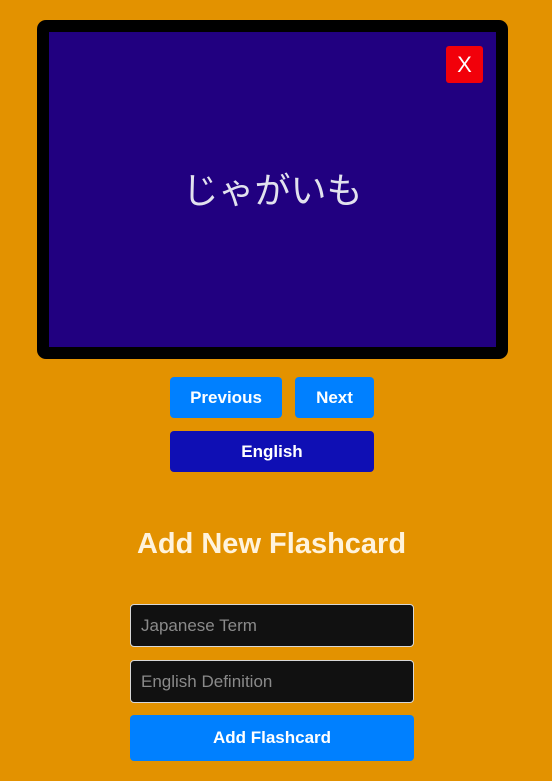 The height and width of the screenshot is (781, 552). What do you see at coordinates (271, 544) in the screenshot?
I see `add-flashcard-heading: Add New Flashcard` at bounding box center [271, 544].